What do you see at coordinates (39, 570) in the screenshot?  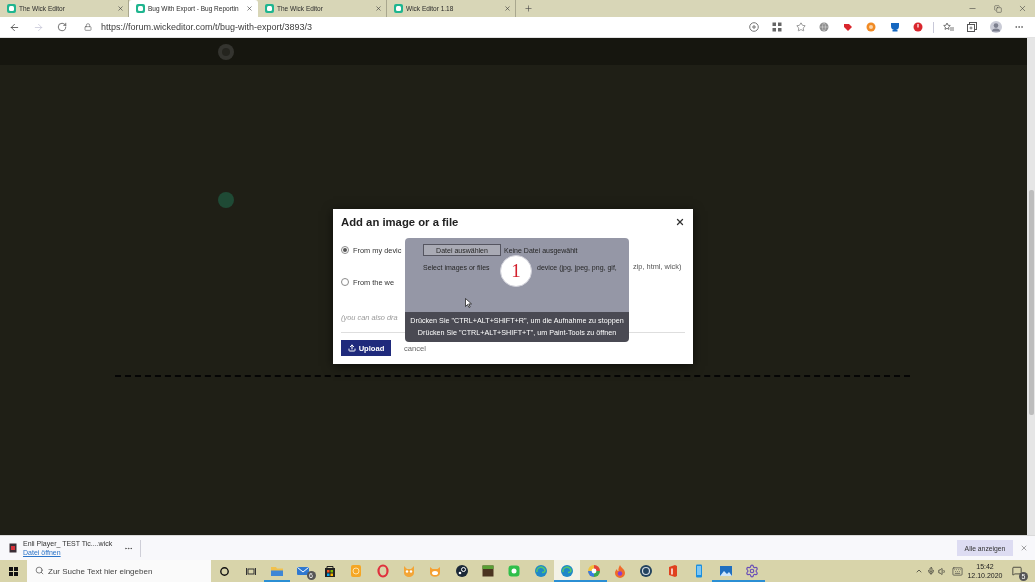 I see `search-icon` at bounding box center [39, 570].